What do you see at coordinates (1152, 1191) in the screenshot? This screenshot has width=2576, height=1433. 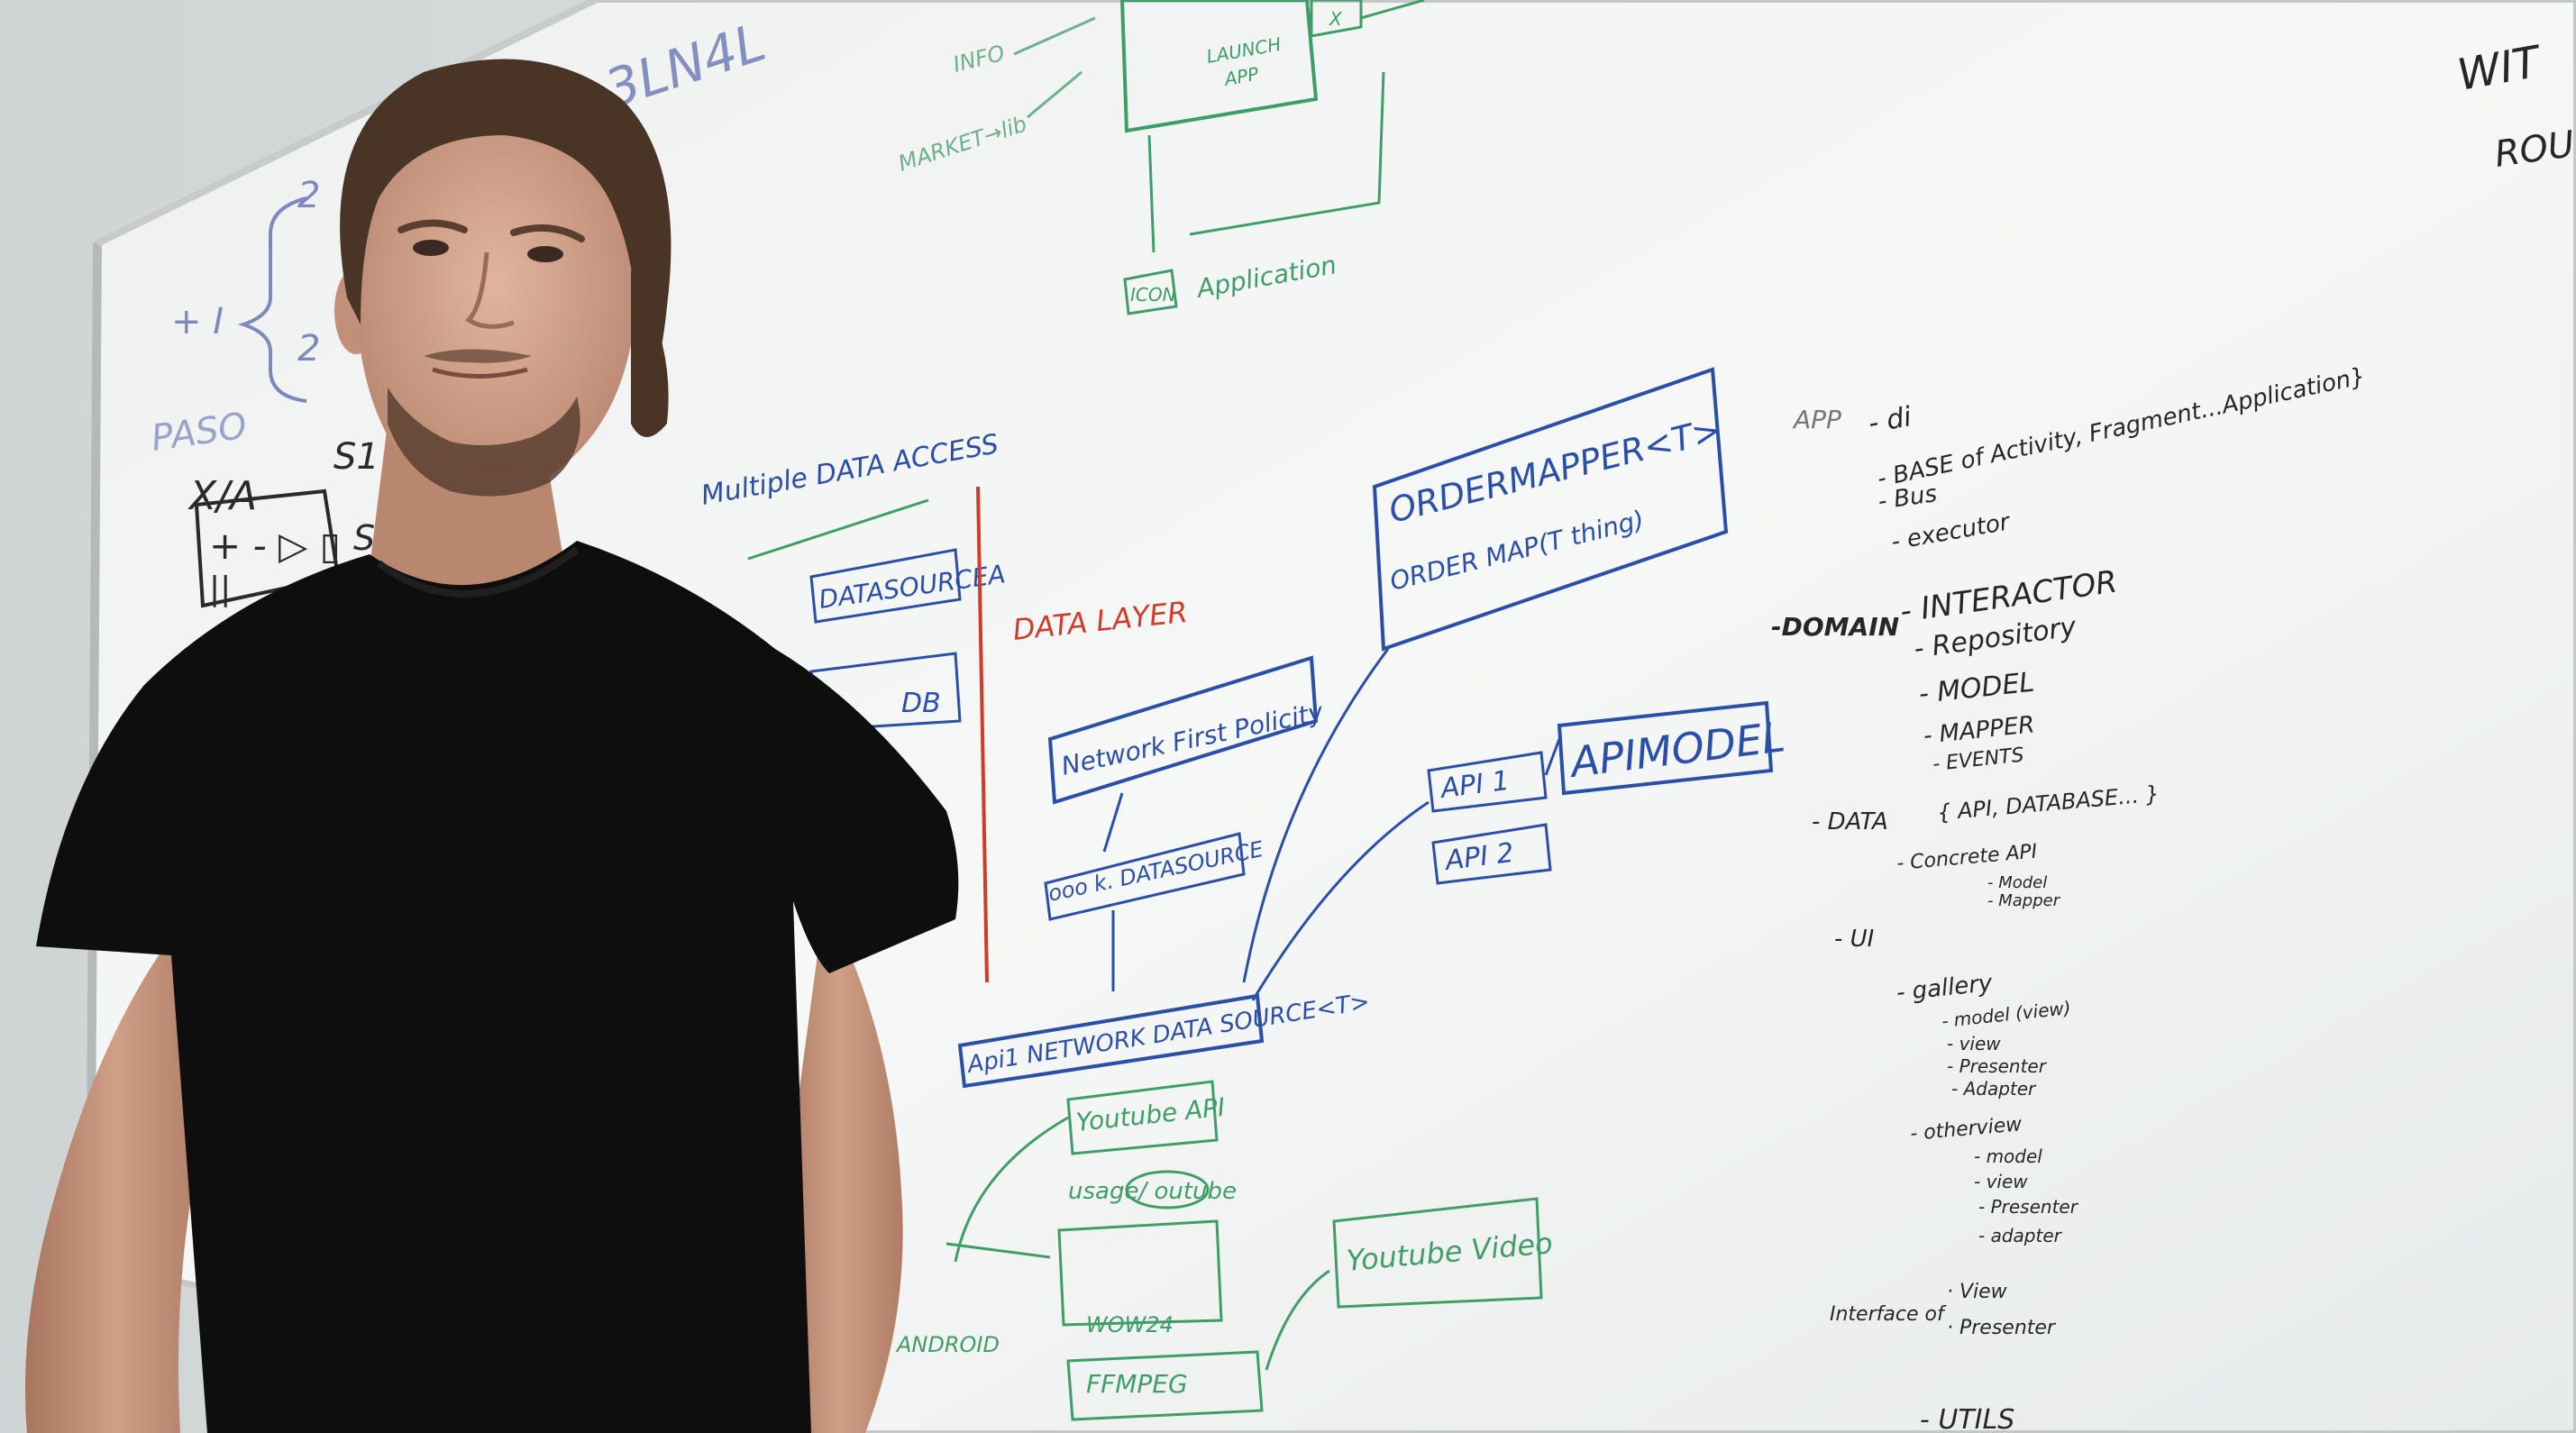 I see `usage-label: usage/ outube` at bounding box center [1152, 1191].